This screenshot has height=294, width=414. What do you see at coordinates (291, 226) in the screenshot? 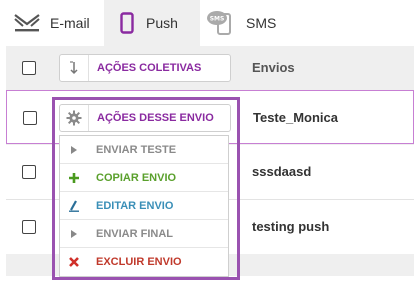
I see `send-name: testing push` at bounding box center [291, 226].